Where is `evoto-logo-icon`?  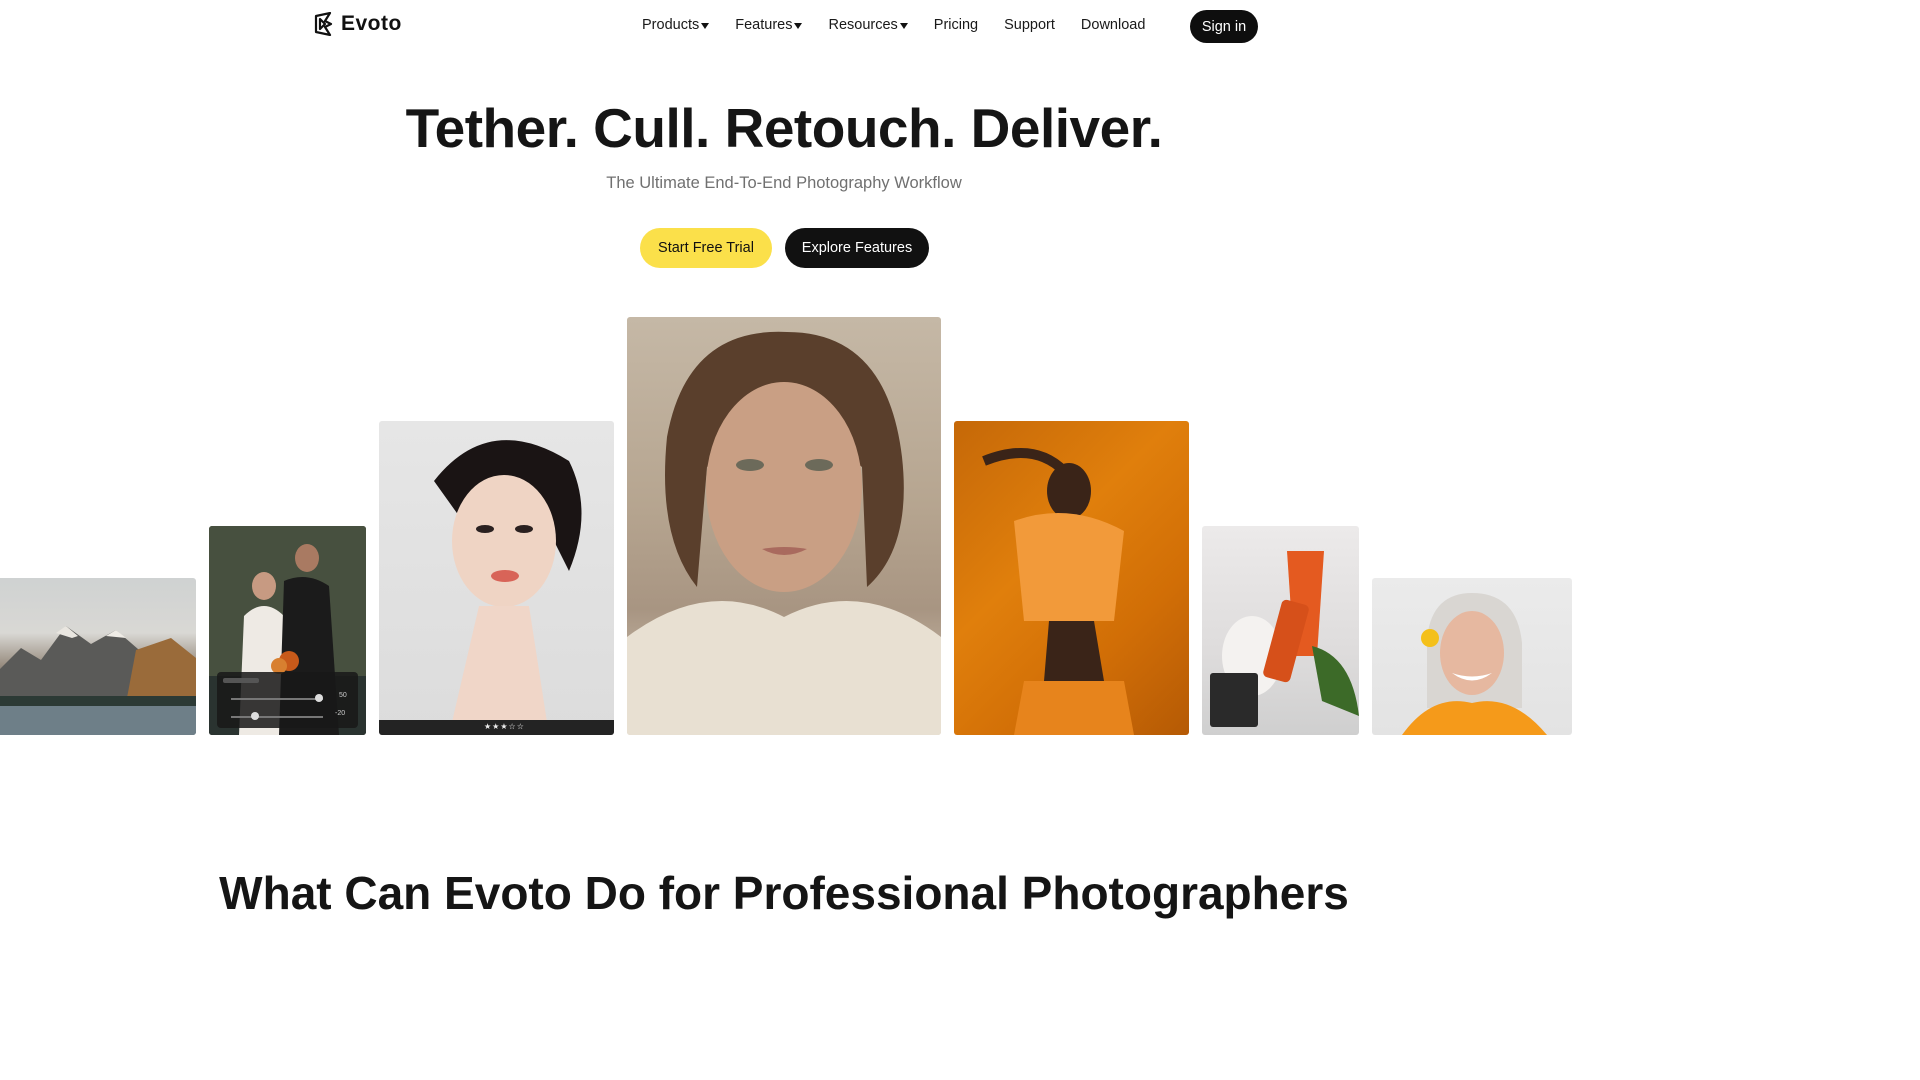
evoto-logo-icon is located at coordinates (323, 24).